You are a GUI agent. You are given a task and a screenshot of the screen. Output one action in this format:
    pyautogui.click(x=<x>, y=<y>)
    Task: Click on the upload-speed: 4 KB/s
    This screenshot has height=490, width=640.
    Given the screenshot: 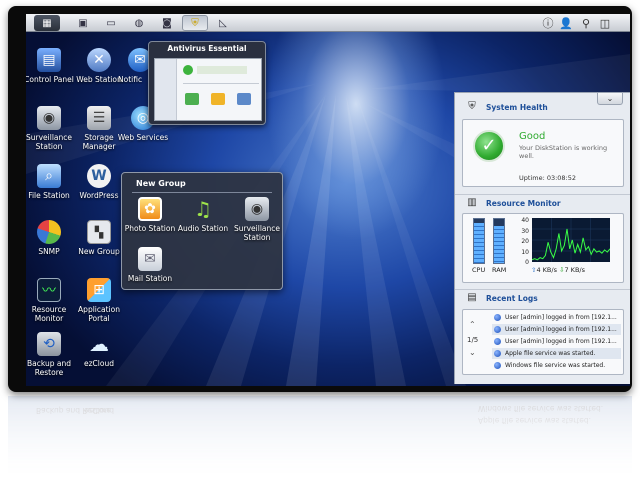 What is the action you would take?
    pyautogui.click(x=546, y=270)
    